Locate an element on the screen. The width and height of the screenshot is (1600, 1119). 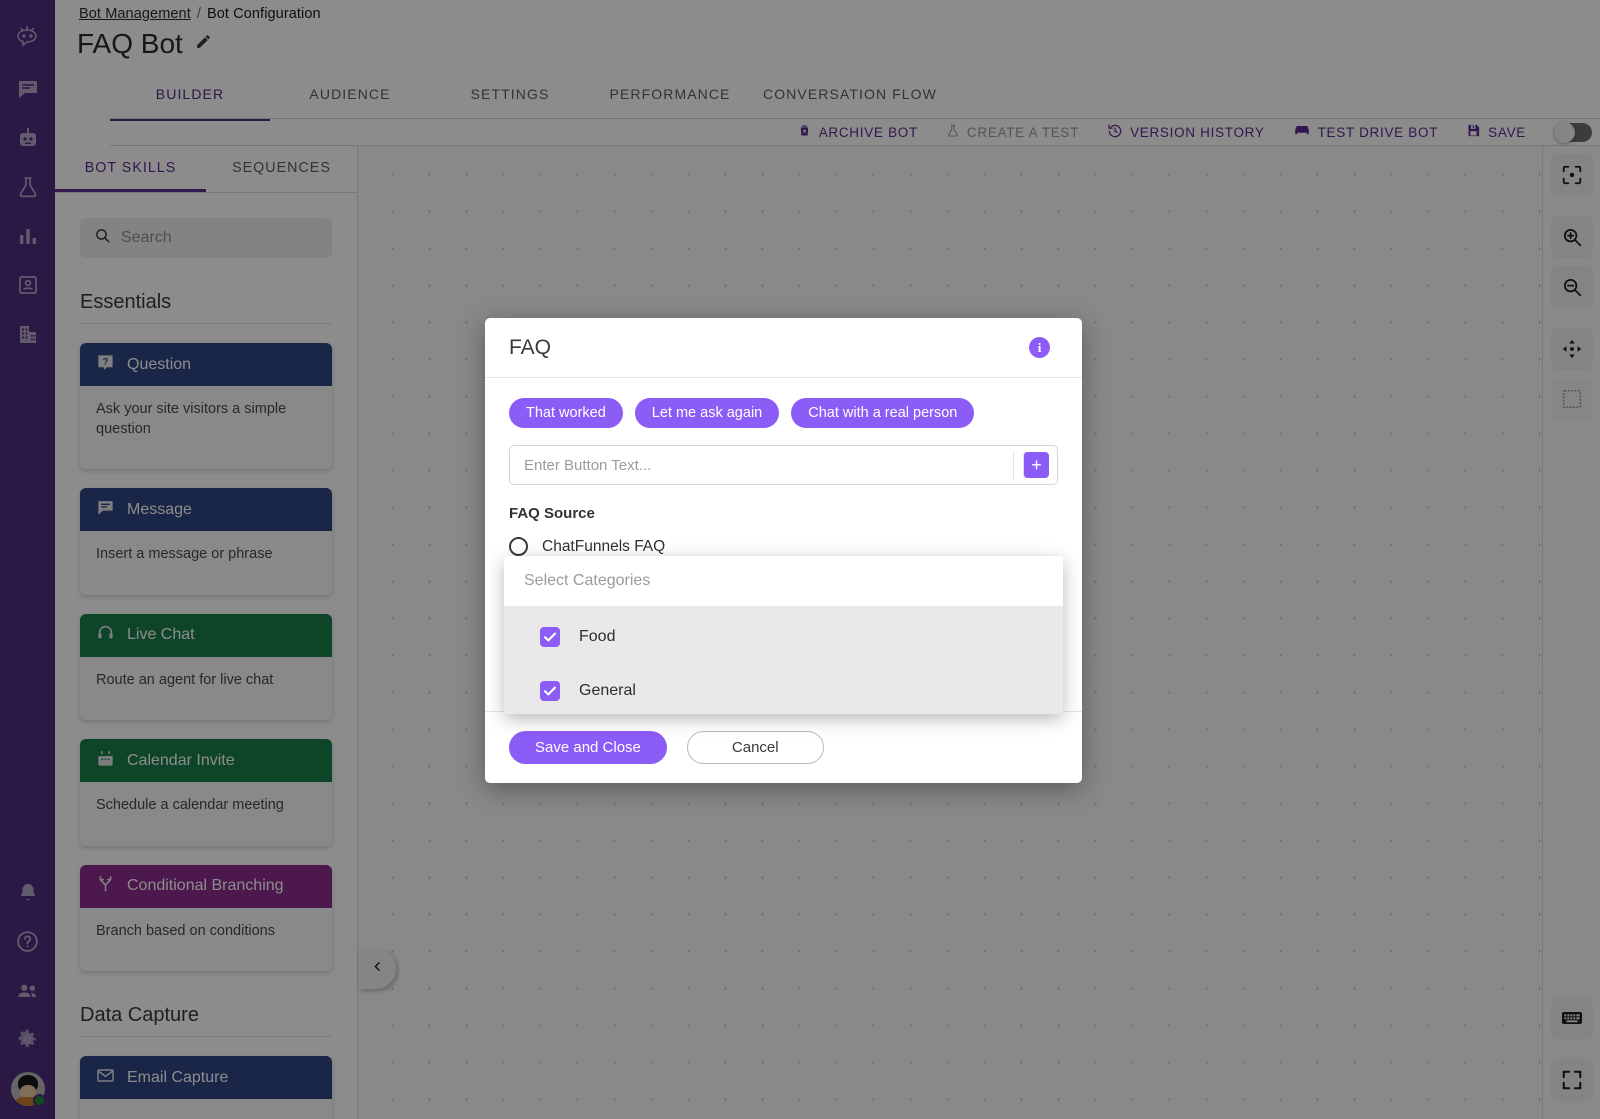
chip-let-me-ask-again: Let me ask again is located at coordinates (707, 413).